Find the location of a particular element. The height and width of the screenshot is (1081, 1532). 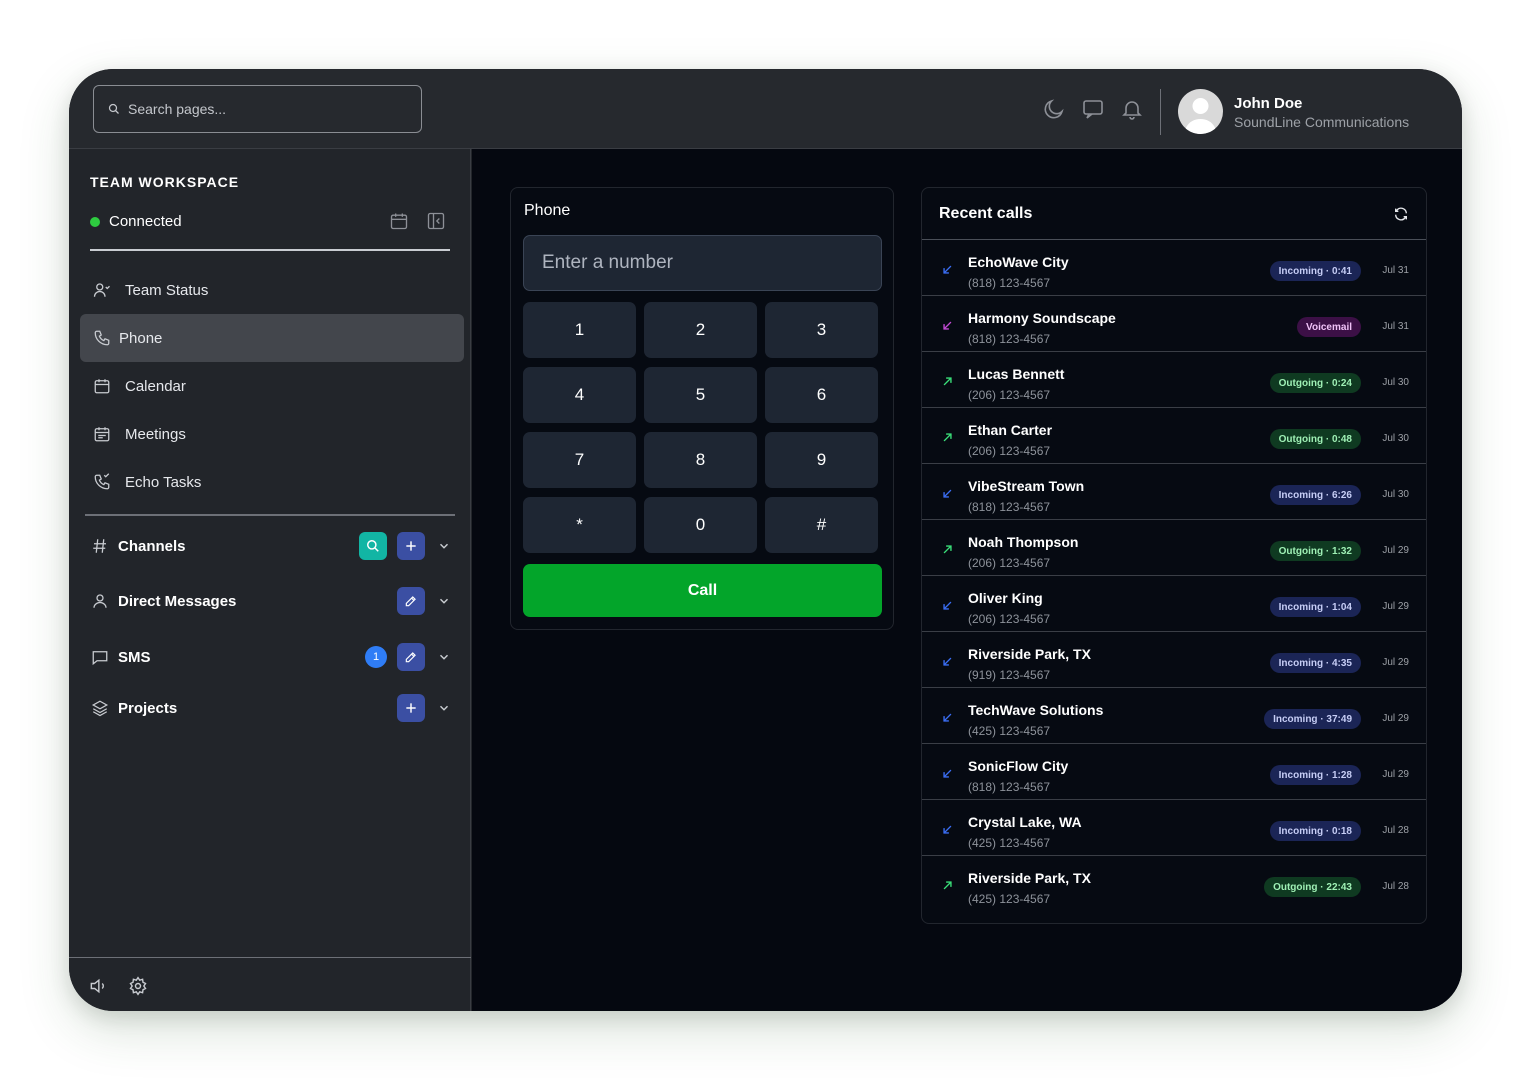

status-label: Connected is located at coordinates (145, 221).